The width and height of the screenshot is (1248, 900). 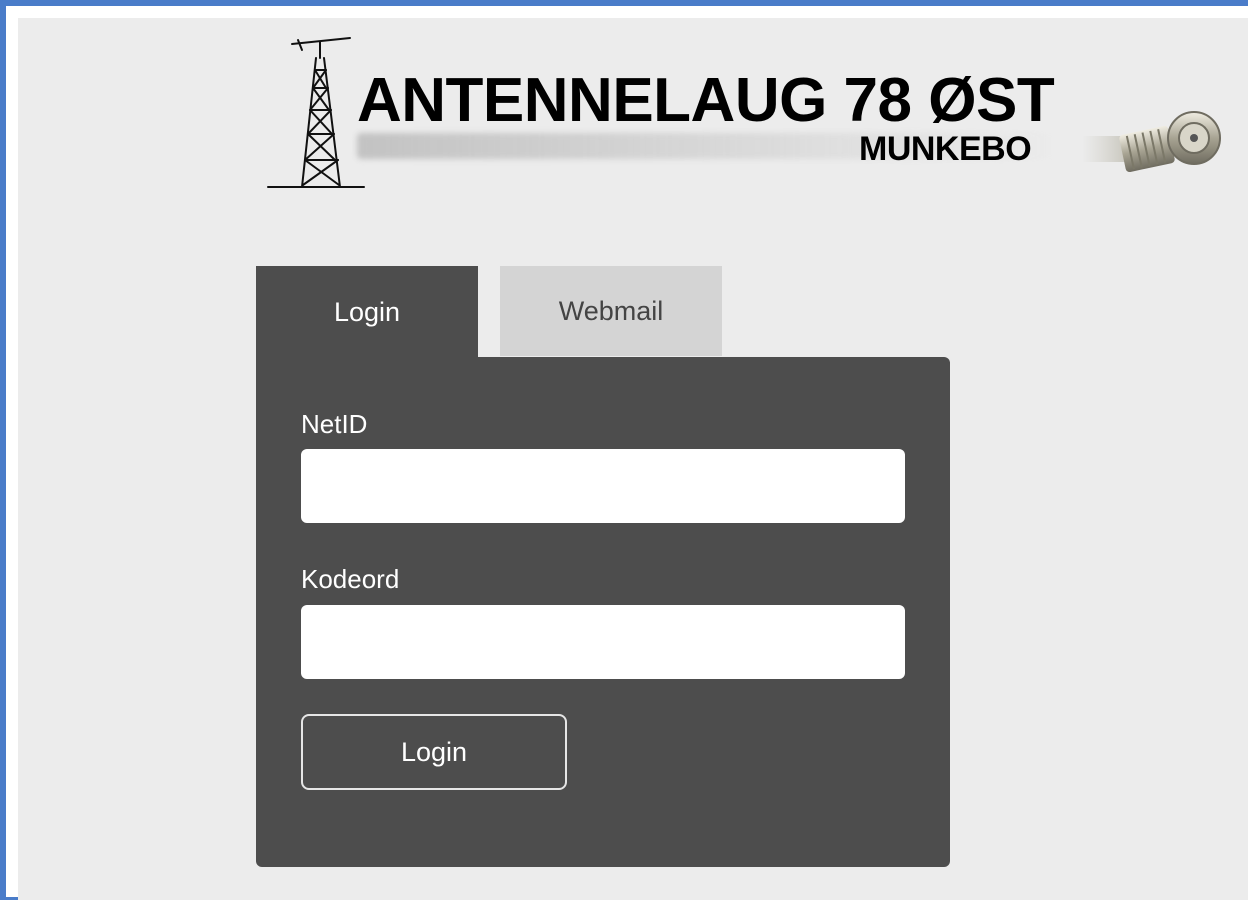 What do you see at coordinates (434, 752) in the screenshot?
I see `login-button: Login` at bounding box center [434, 752].